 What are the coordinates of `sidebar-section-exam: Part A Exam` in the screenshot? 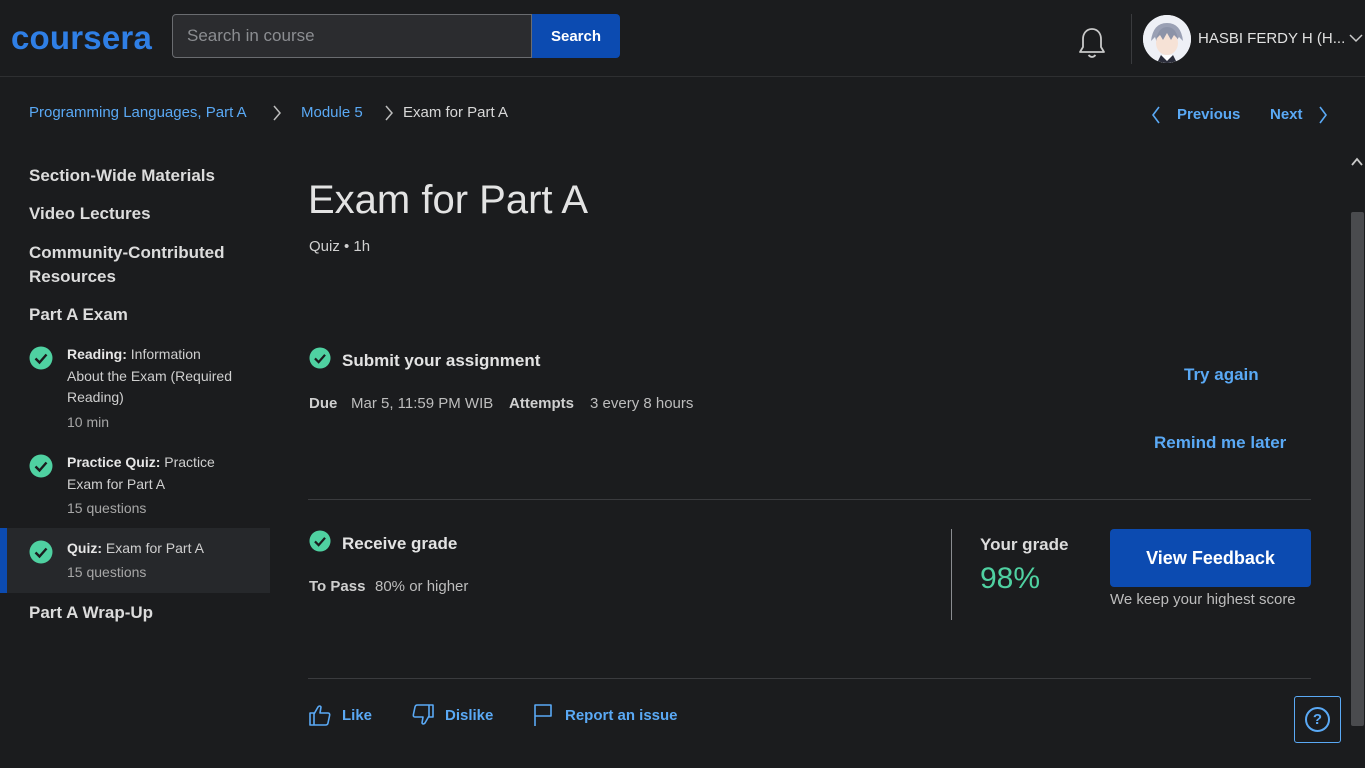 It's located at (144, 315).